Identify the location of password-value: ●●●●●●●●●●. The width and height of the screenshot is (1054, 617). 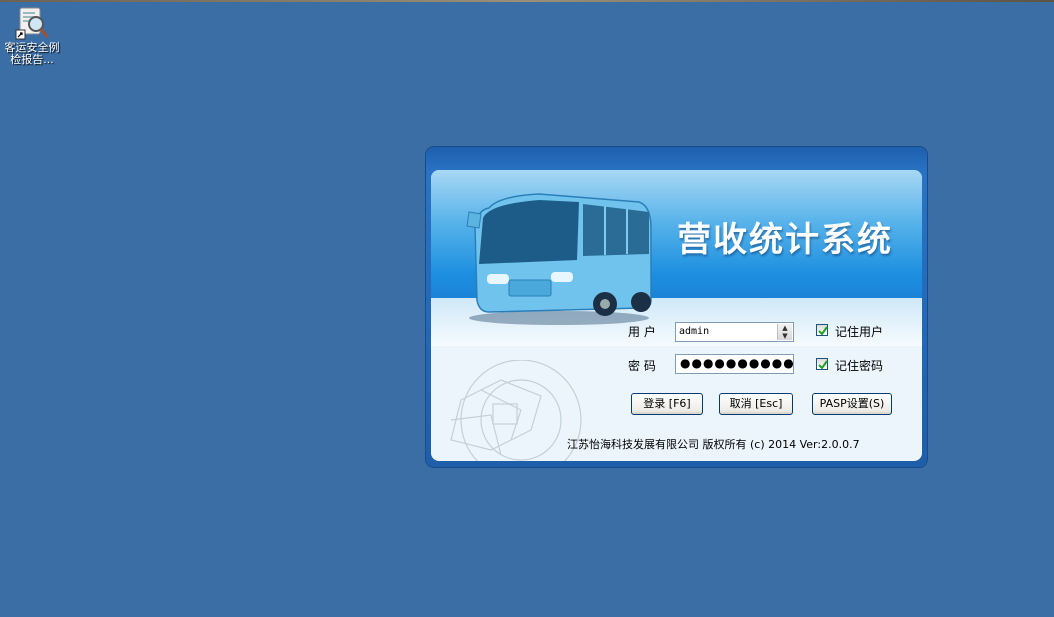
(737, 363).